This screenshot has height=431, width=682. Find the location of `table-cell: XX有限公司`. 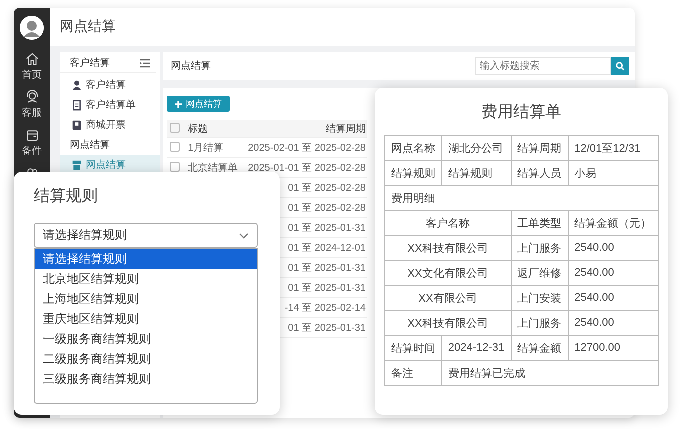

table-cell: XX有限公司 is located at coordinates (448, 298).